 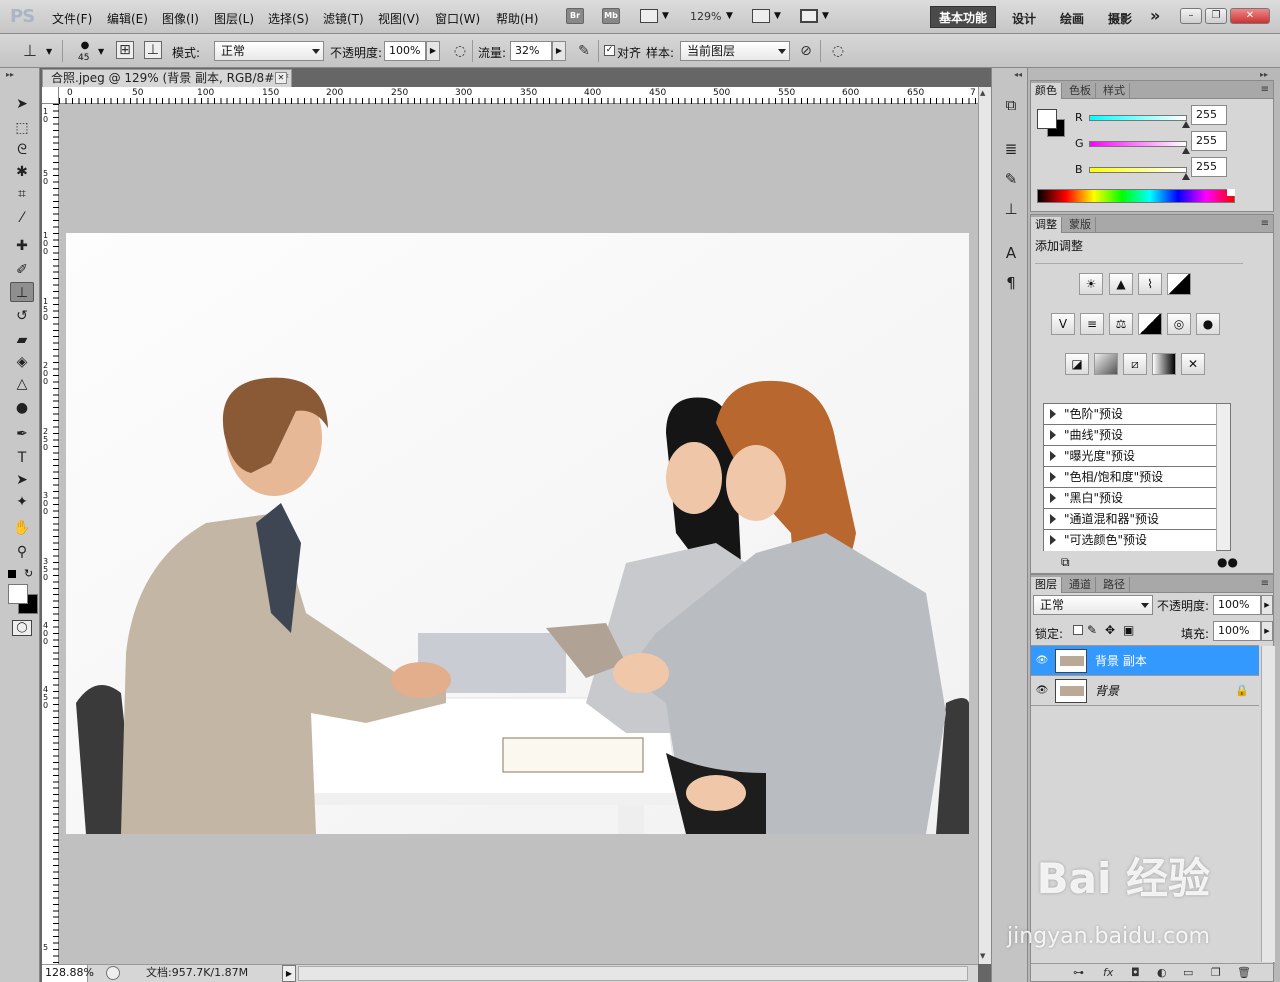 What do you see at coordinates (1011, 253) in the screenshot?
I see `character-panel-icon: A` at bounding box center [1011, 253].